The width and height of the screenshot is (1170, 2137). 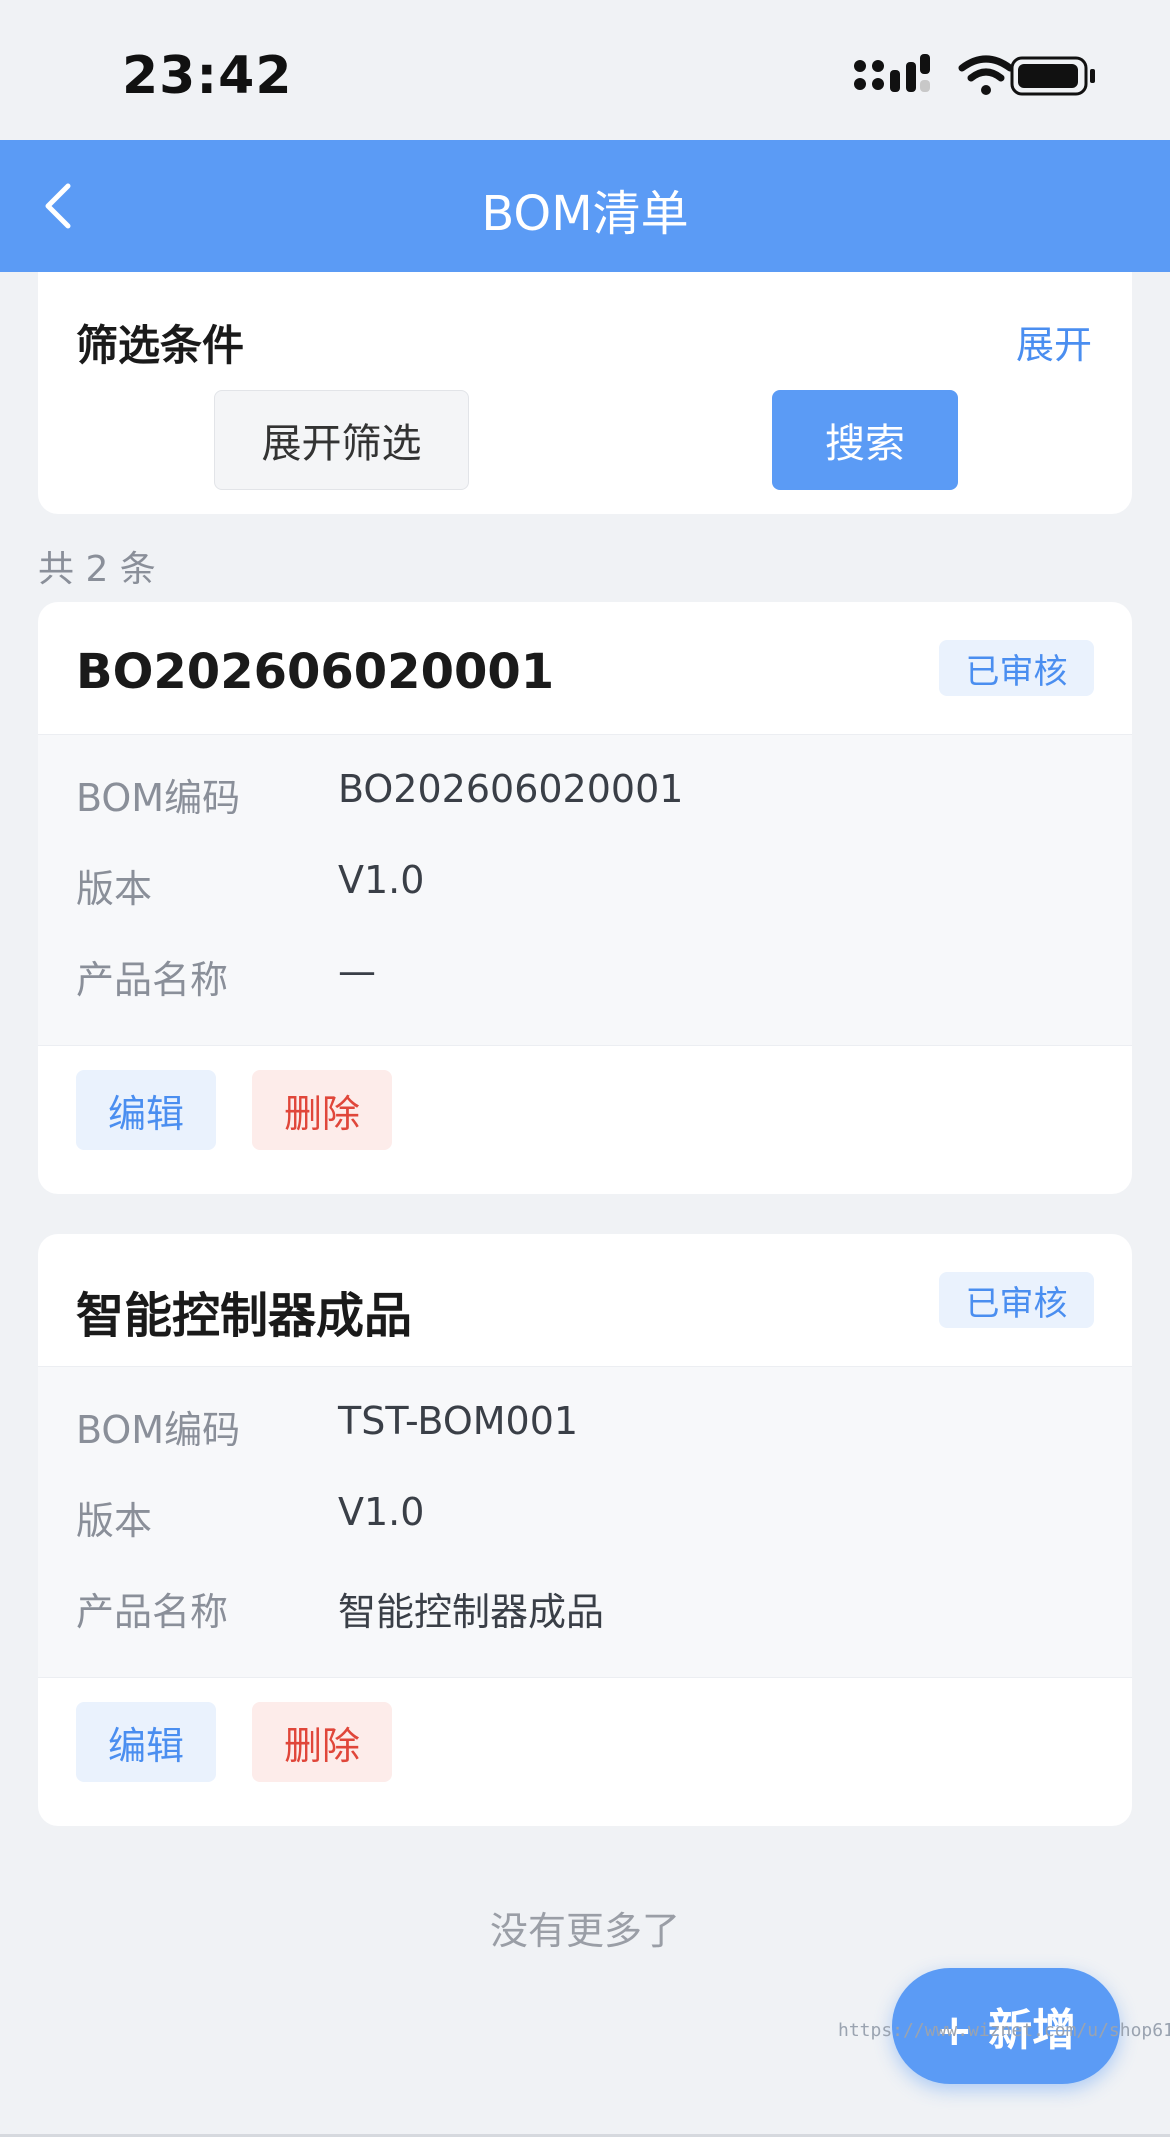 What do you see at coordinates (986, 75) in the screenshot?
I see `wifi-icon` at bounding box center [986, 75].